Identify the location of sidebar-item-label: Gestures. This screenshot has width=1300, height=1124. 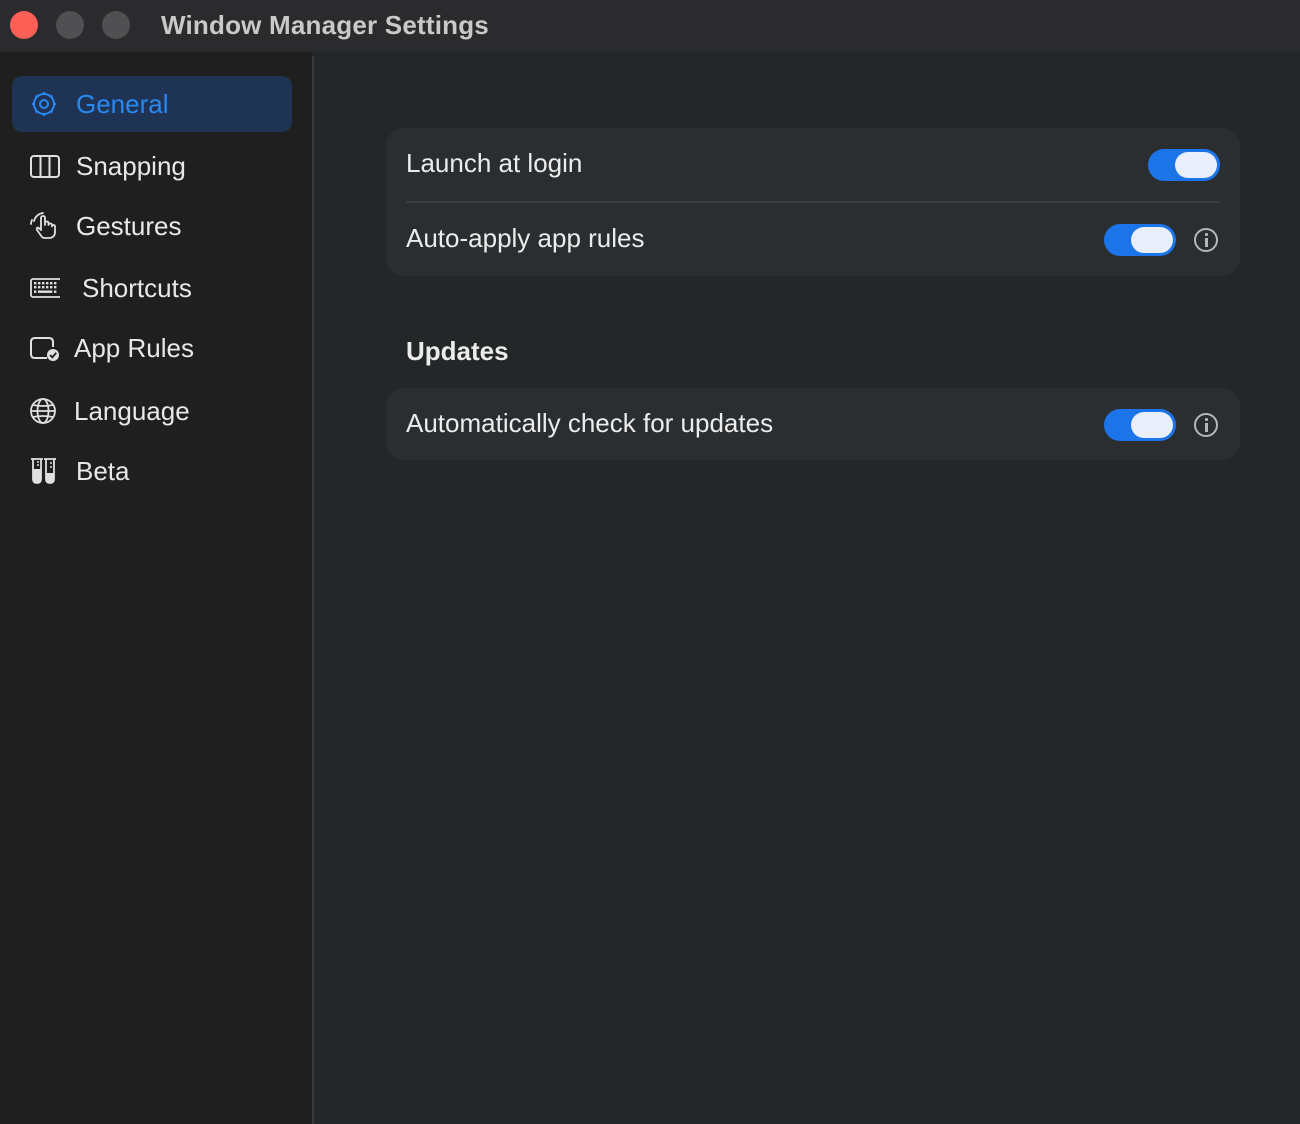
(129, 225).